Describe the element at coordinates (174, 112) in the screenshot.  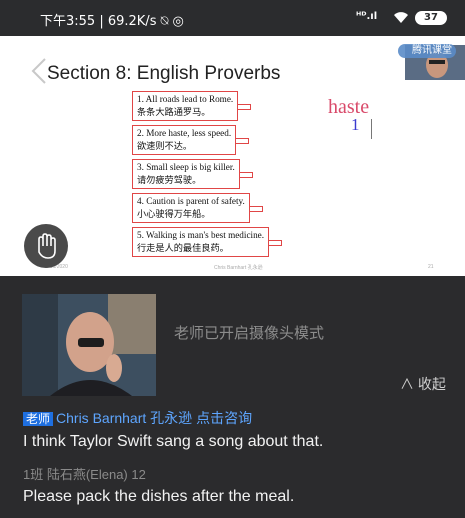
I see `proverb-zh: 条条大路通罗马。` at that location.